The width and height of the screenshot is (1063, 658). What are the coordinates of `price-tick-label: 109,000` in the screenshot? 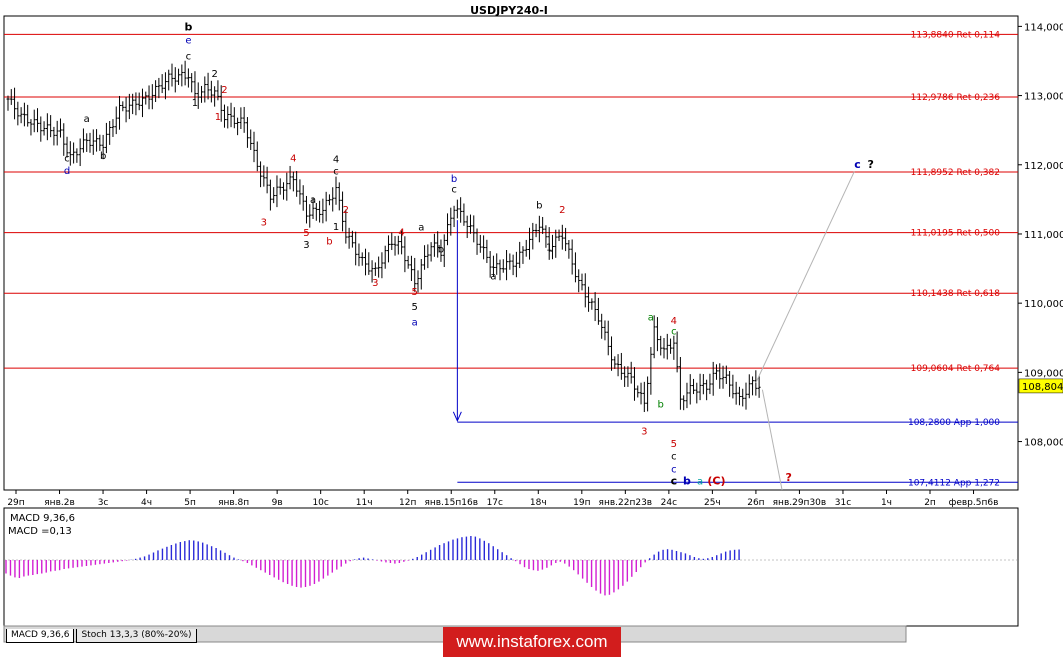 It's located at (1043, 373).